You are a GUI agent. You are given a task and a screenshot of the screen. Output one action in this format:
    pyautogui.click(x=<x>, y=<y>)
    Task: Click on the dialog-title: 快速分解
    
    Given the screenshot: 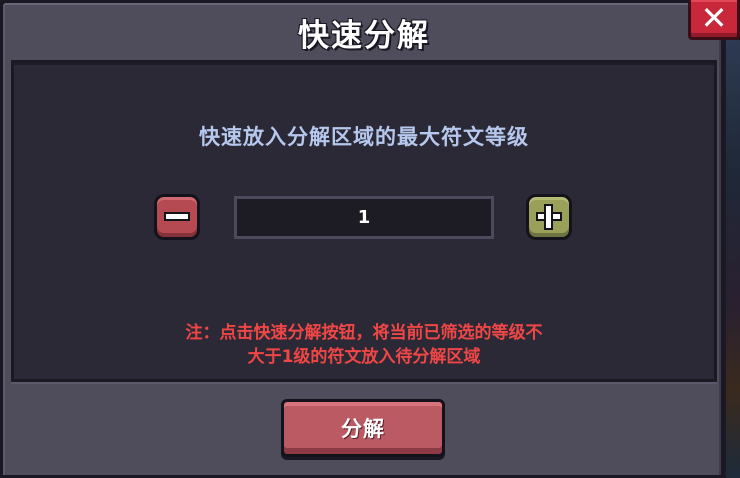 What is the action you would take?
    pyautogui.click(x=364, y=36)
    